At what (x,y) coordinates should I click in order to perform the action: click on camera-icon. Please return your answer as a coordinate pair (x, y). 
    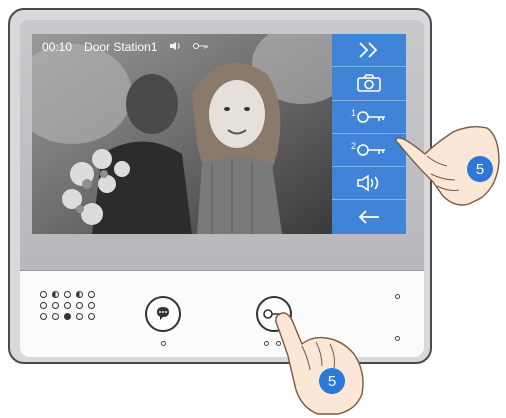
    Looking at the image, I should click on (369, 83).